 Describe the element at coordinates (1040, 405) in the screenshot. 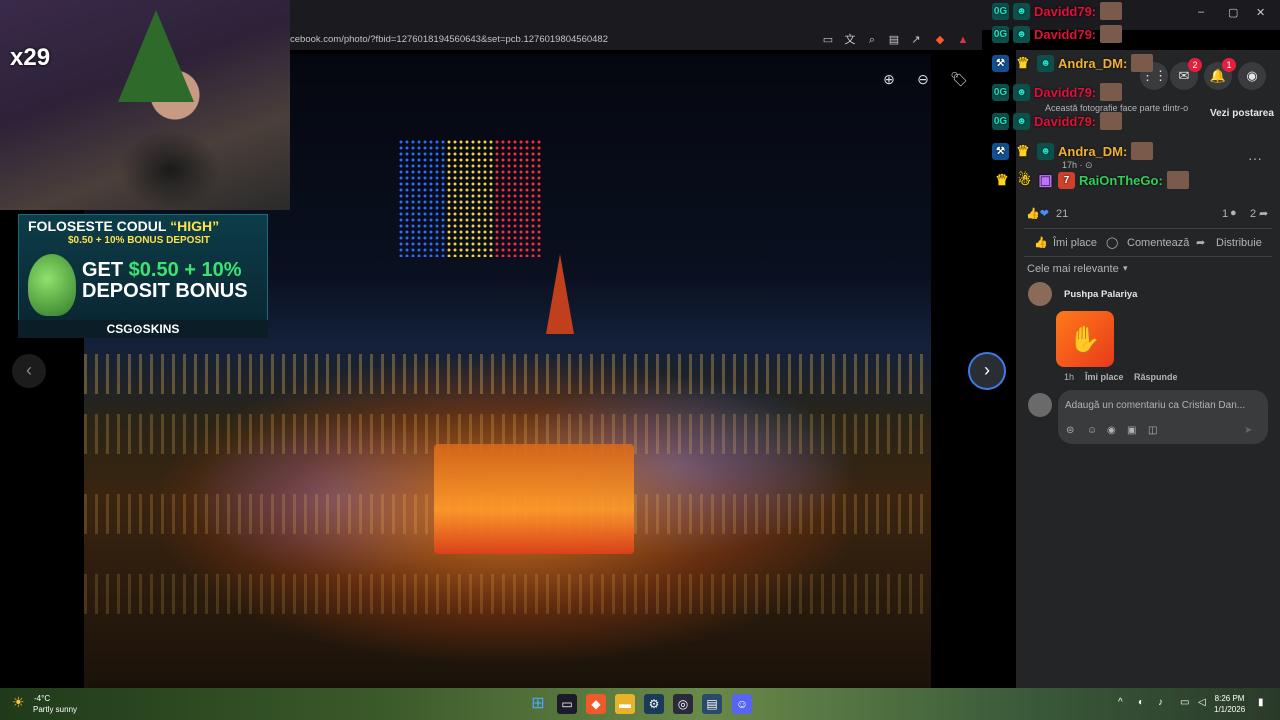

I see `my-avatar` at that location.